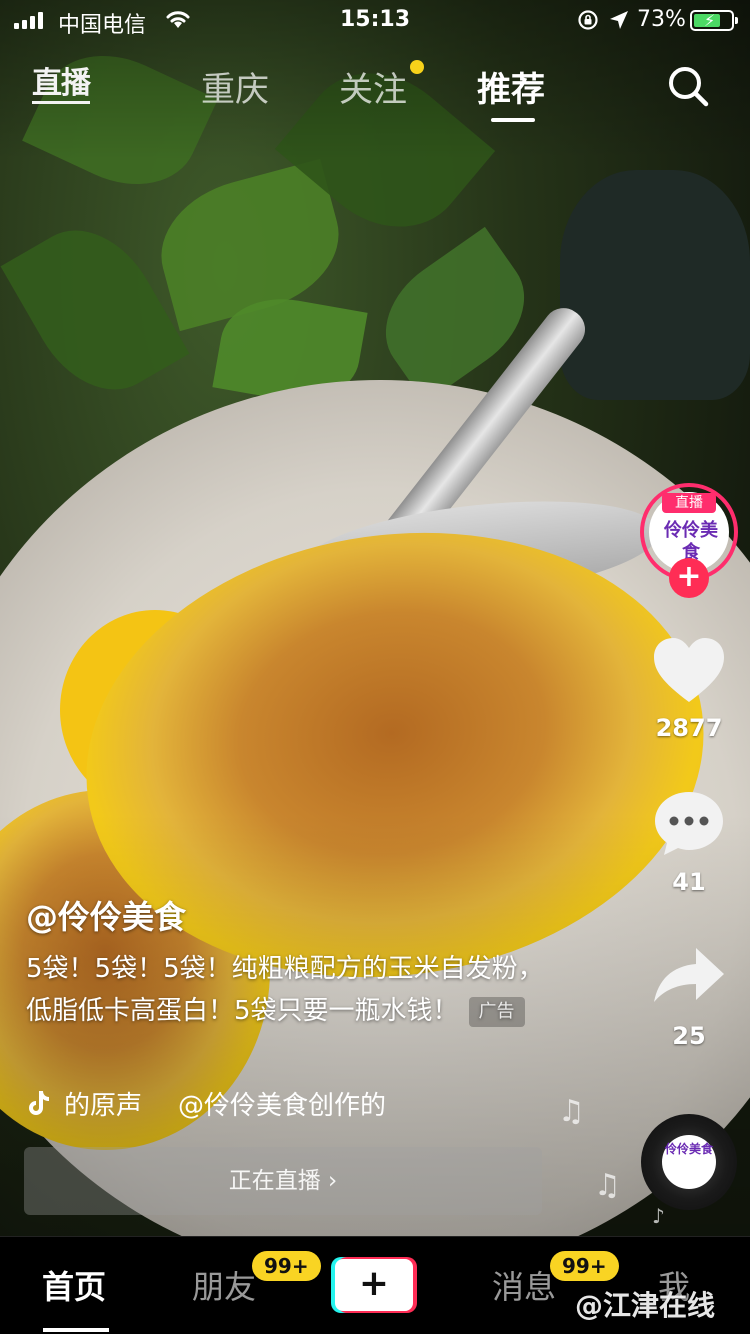  What do you see at coordinates (689, 671) in the screenshot?
I see `heart-icon` at bounding box center [689, 671].